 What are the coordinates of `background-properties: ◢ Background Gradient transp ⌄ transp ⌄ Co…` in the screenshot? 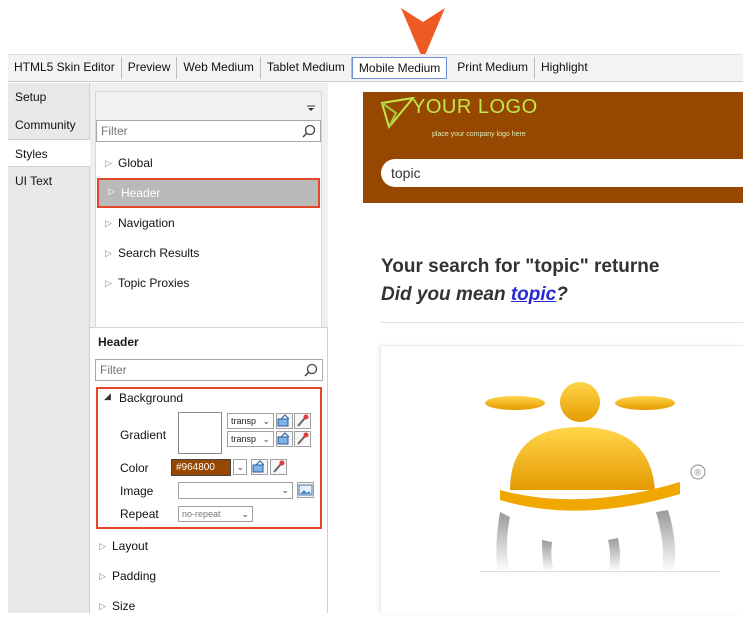 It's located at (209, 458).